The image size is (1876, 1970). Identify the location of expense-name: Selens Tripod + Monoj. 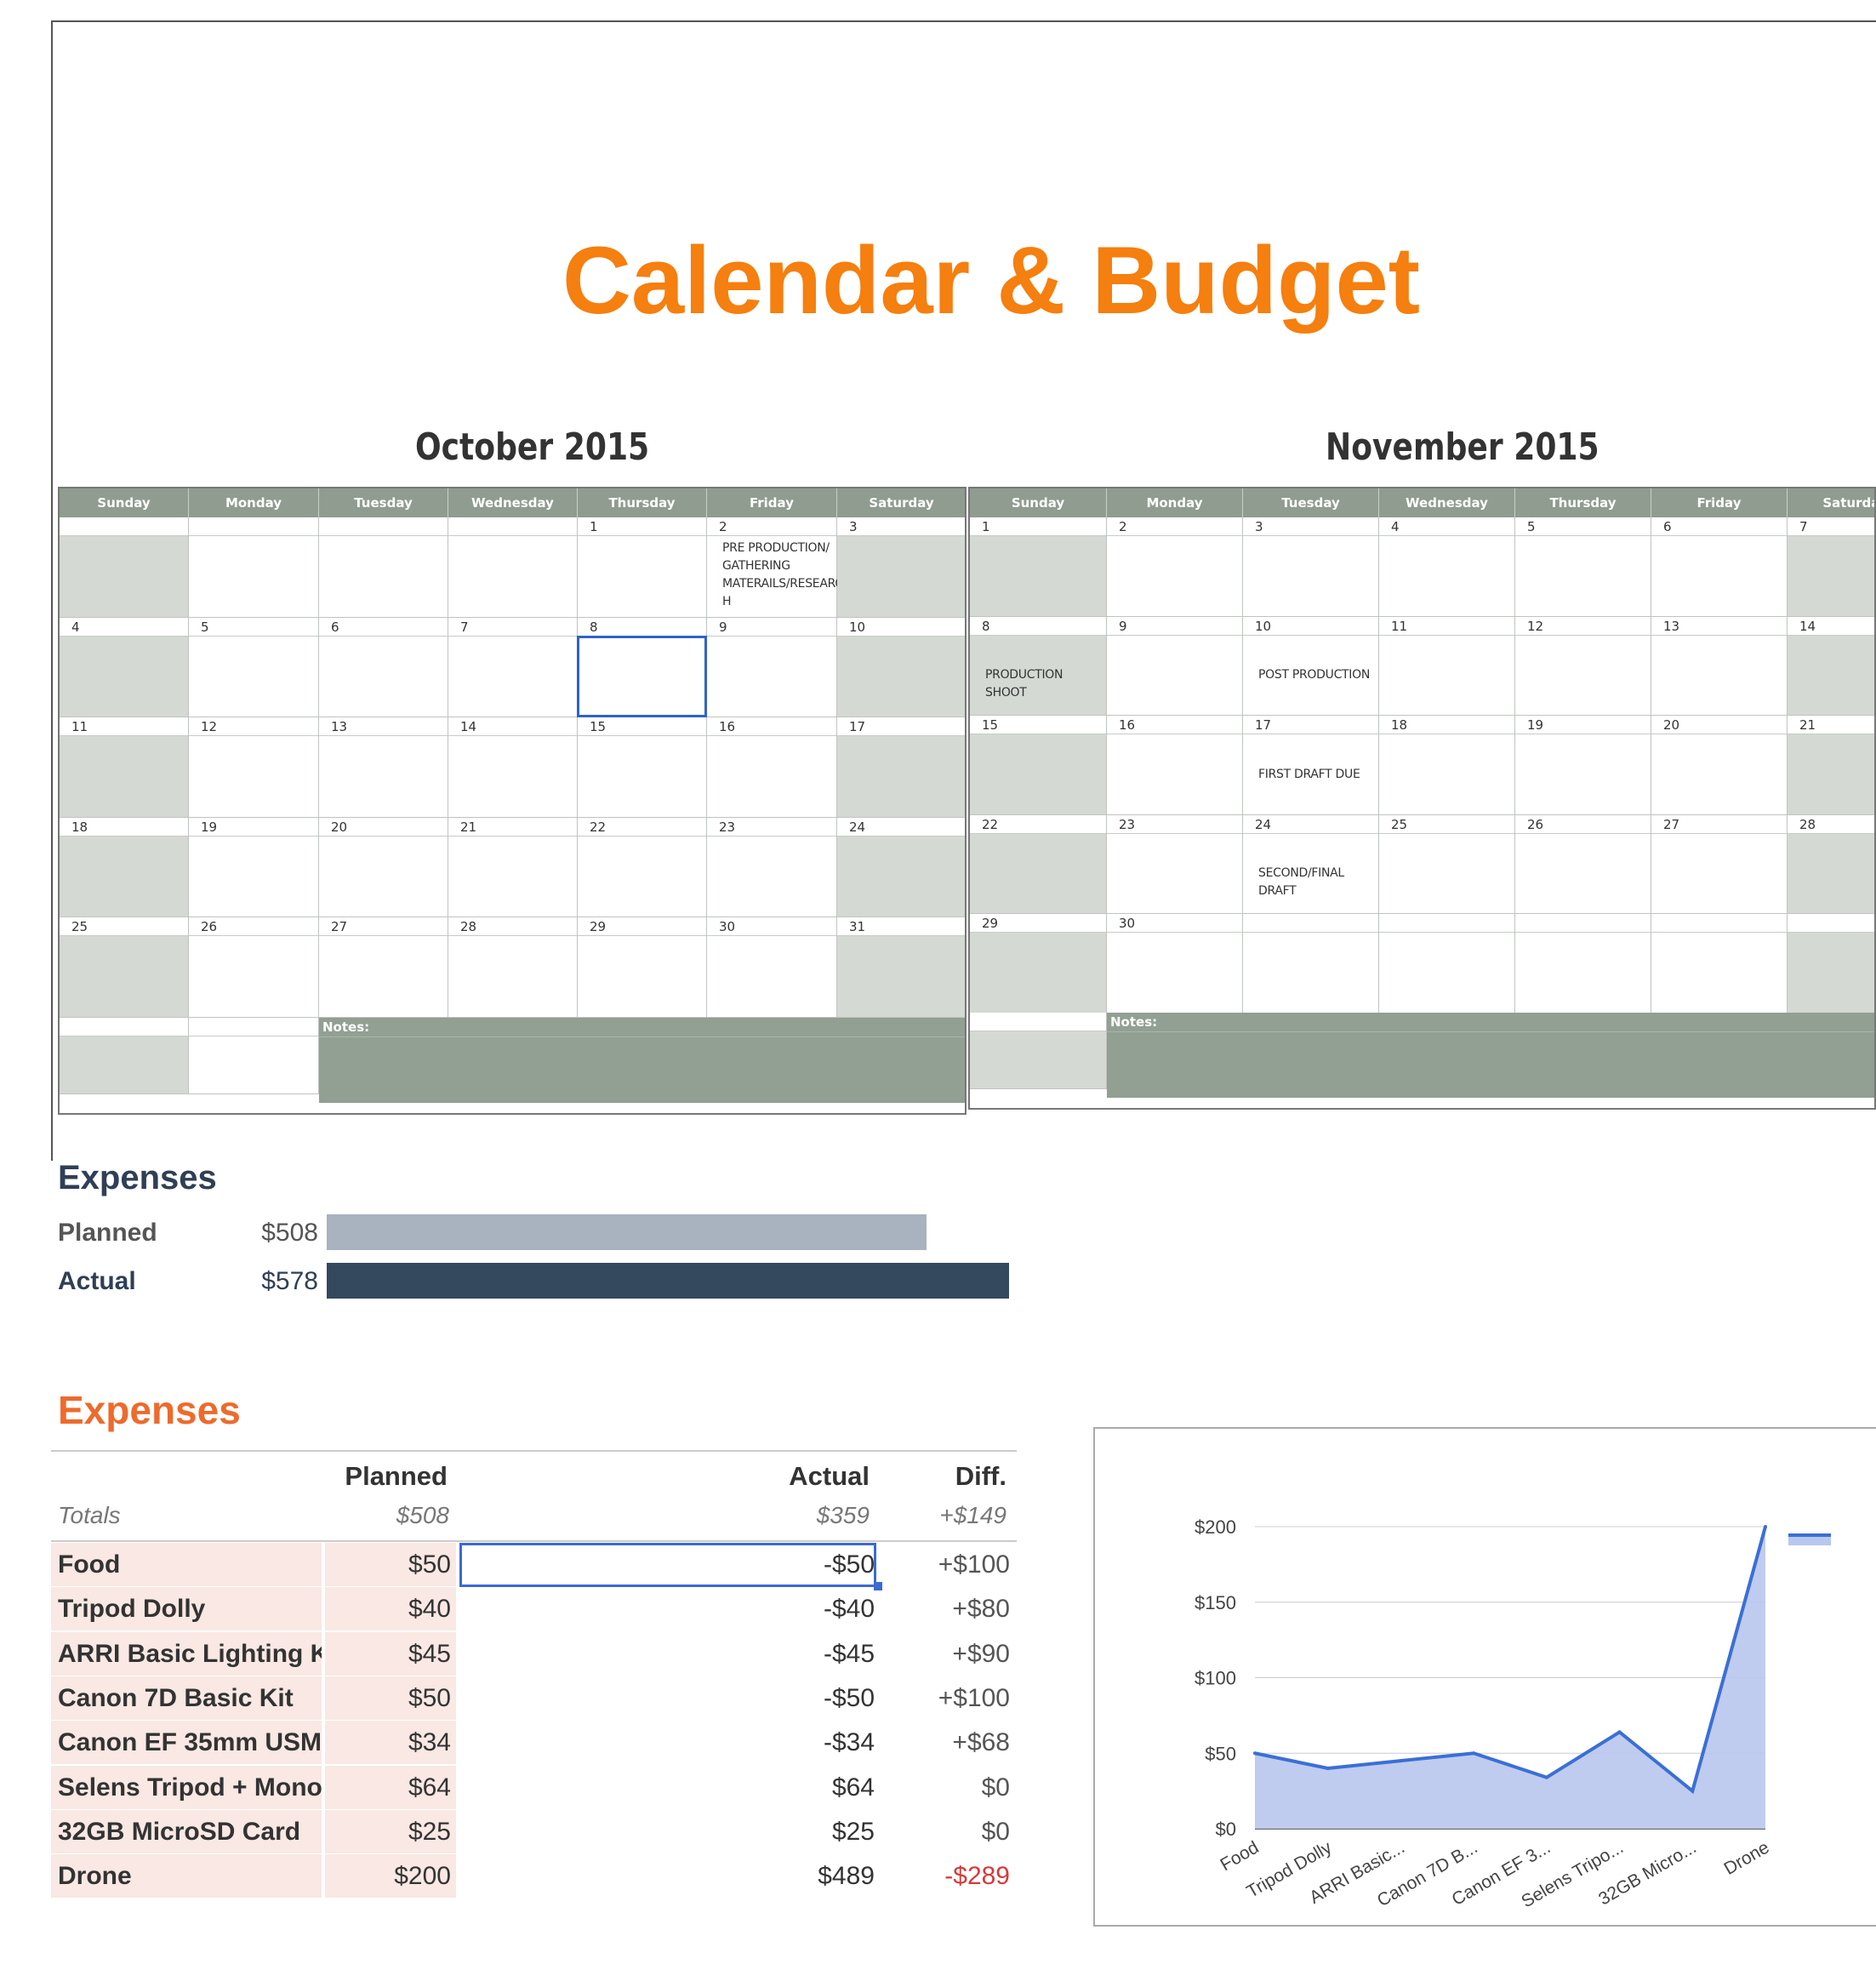
(186, 1787).